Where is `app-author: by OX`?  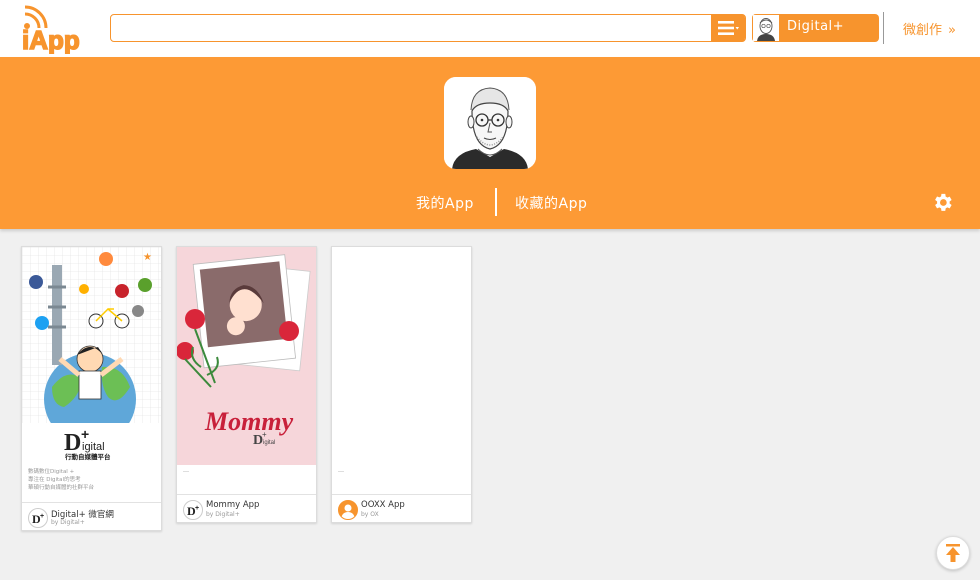
app-author: by OX is located at coordinates (370, 514).